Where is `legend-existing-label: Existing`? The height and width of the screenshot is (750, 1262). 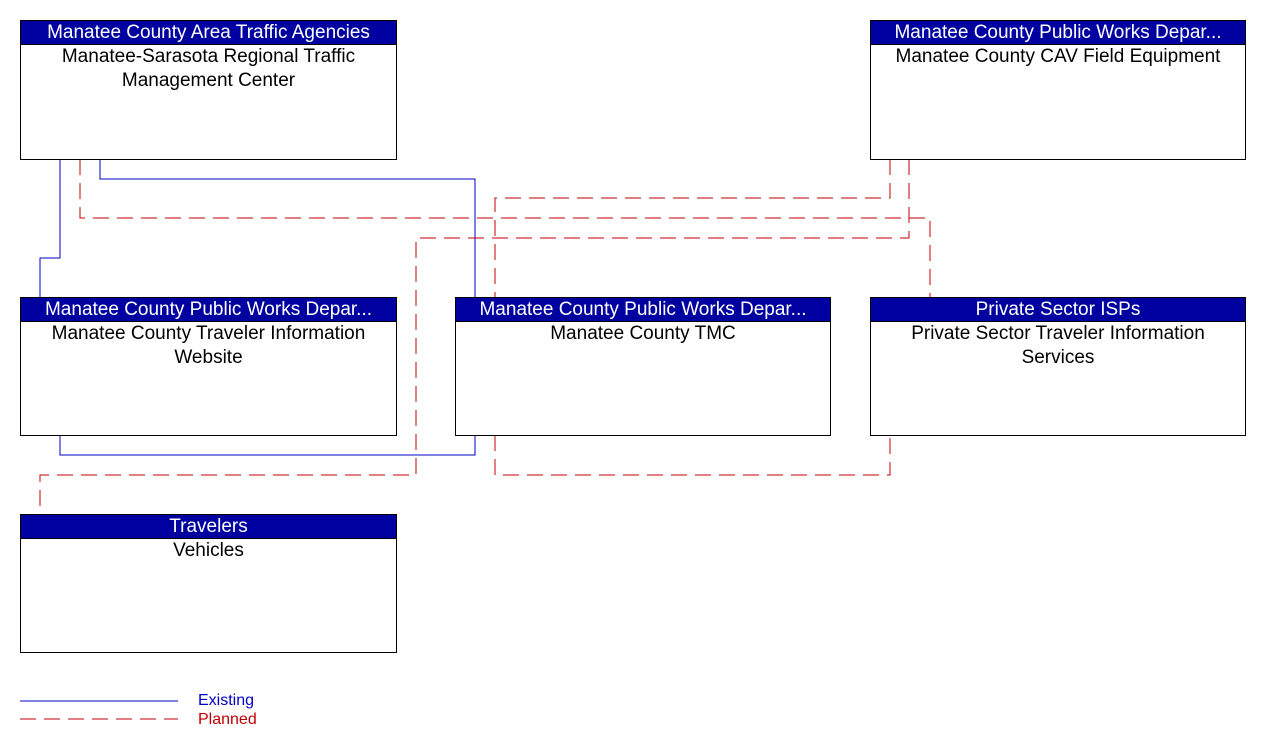 legend-existing-label: Existing is located at coordinates (226, 700).